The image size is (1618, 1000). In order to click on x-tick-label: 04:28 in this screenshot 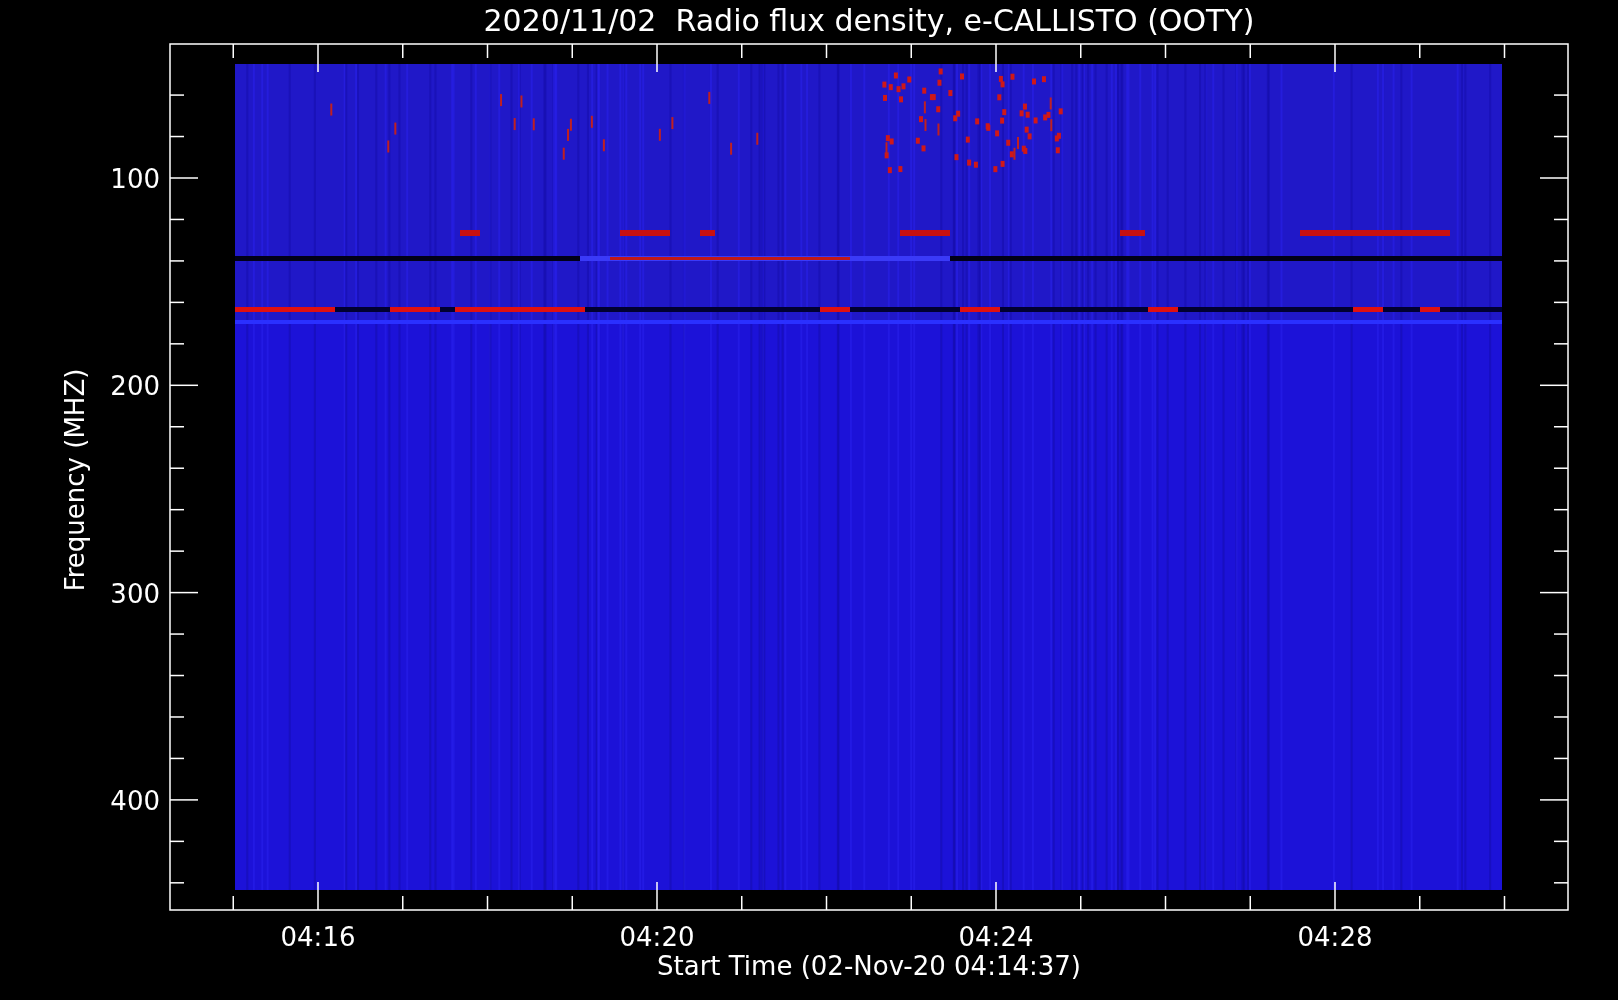, I will do `click(1335, 937)`.